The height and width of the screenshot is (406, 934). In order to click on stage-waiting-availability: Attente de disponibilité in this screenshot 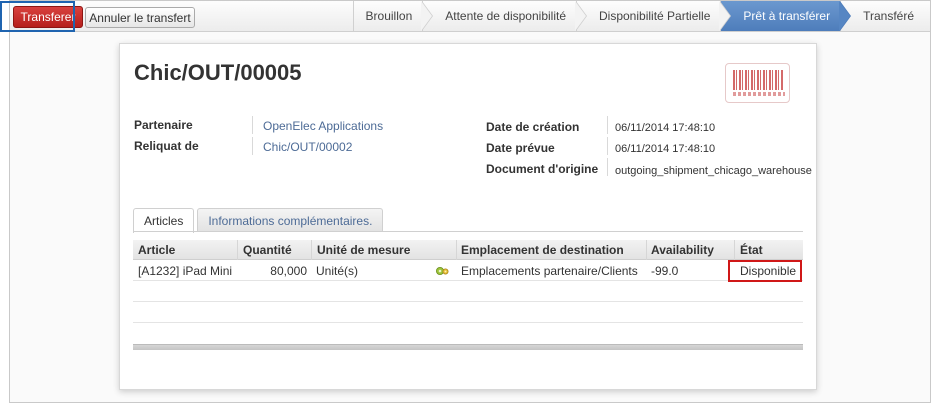, I will do `click(504, 16)`.